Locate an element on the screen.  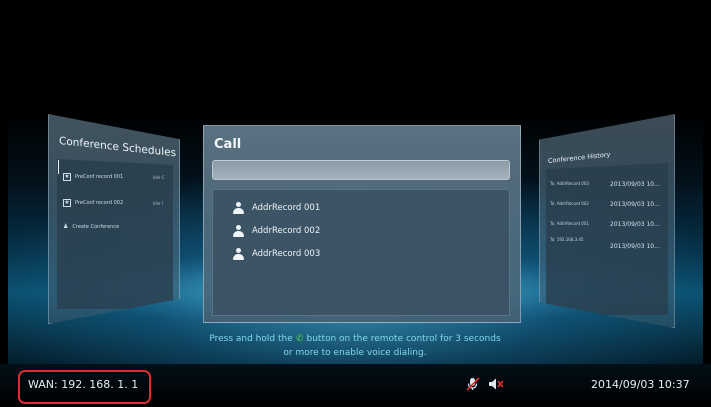
schedule-item-label: PreConf record 002 is located at coordinates (99, 203).